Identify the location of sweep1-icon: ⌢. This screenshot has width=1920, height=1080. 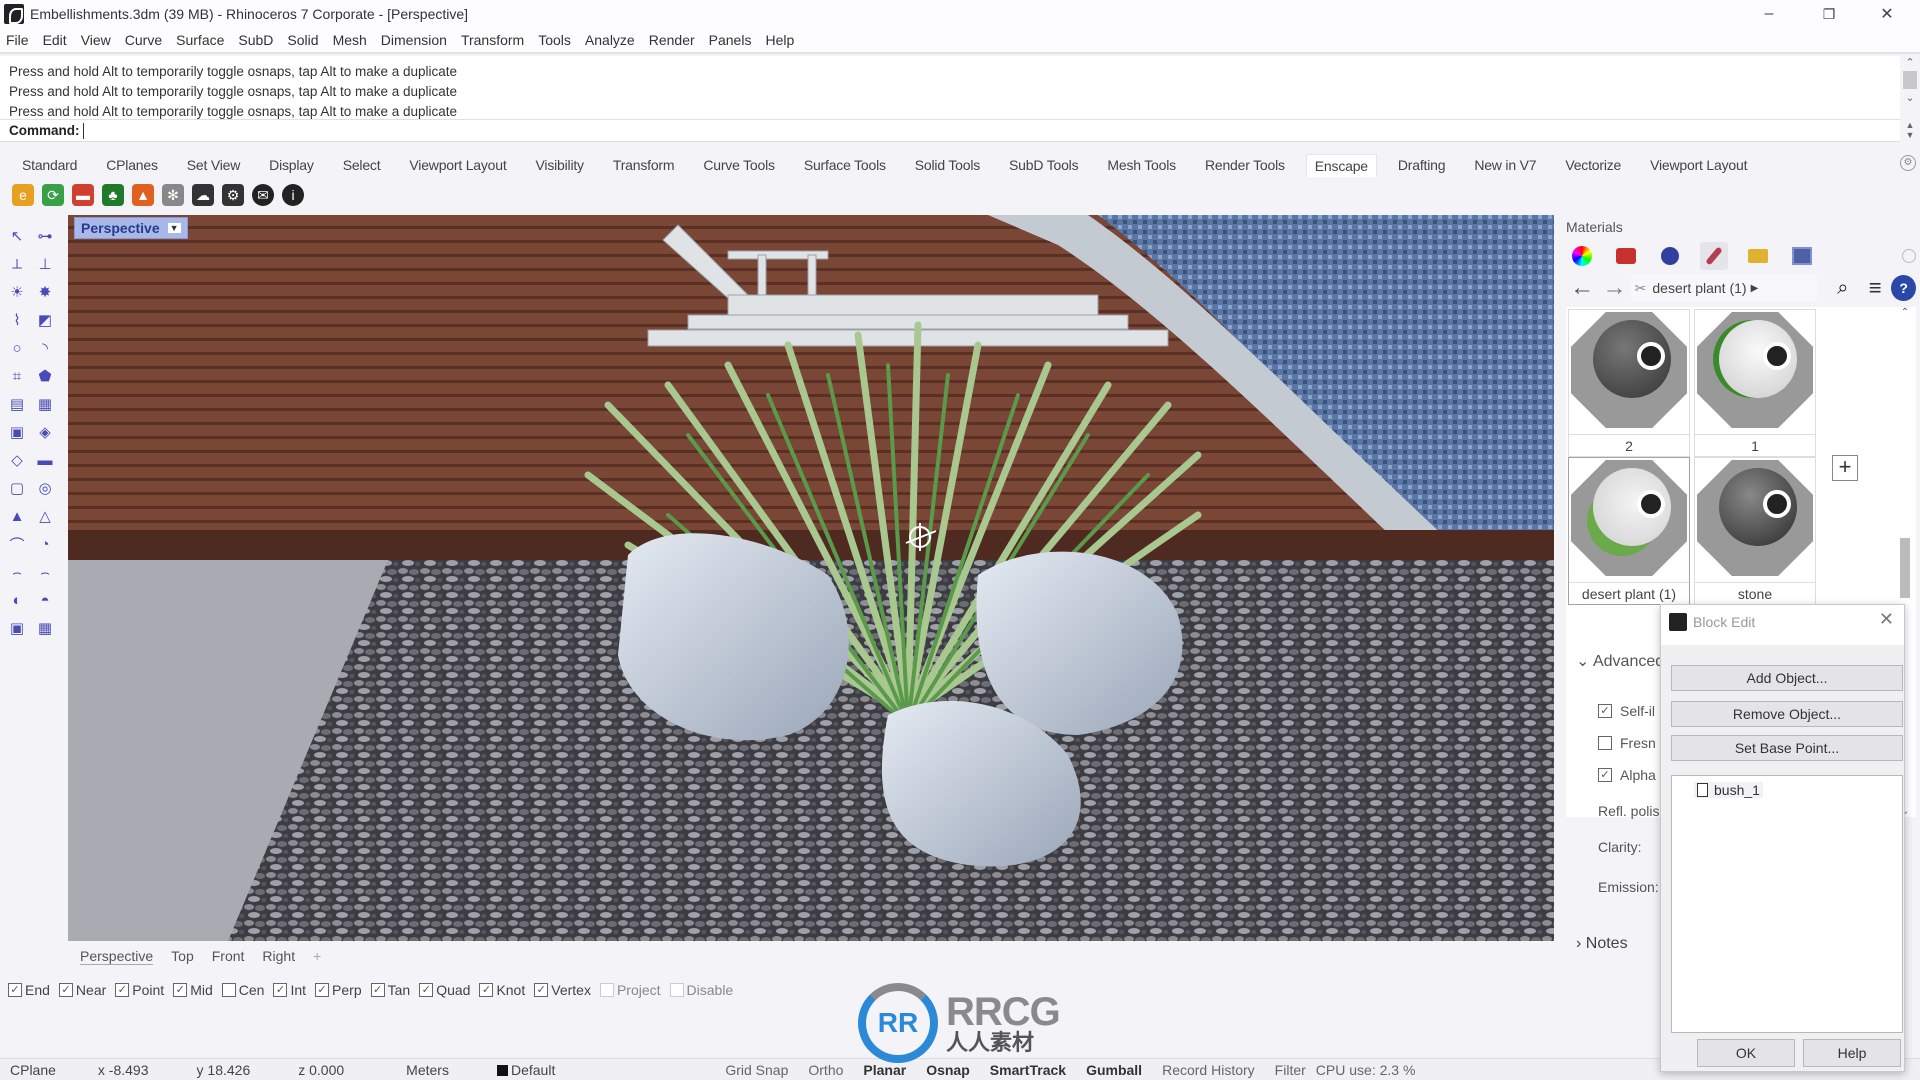
(17, 572).